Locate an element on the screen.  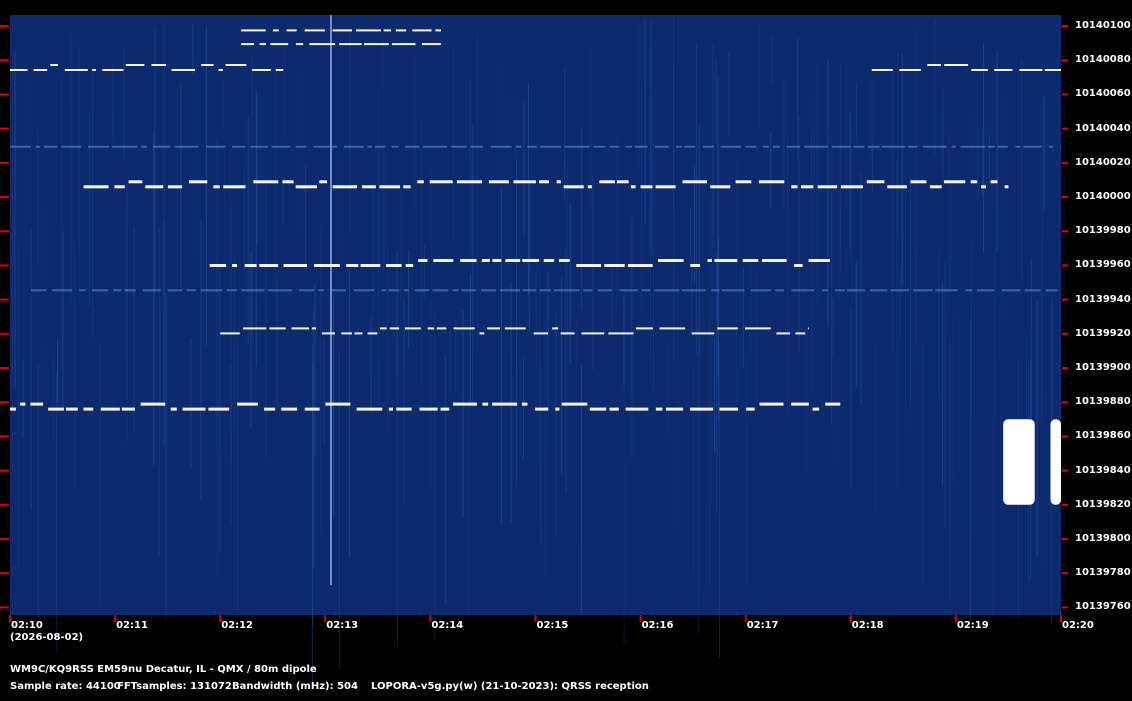
x-tick-label: 02:16 is located at coordinates (657, 625).